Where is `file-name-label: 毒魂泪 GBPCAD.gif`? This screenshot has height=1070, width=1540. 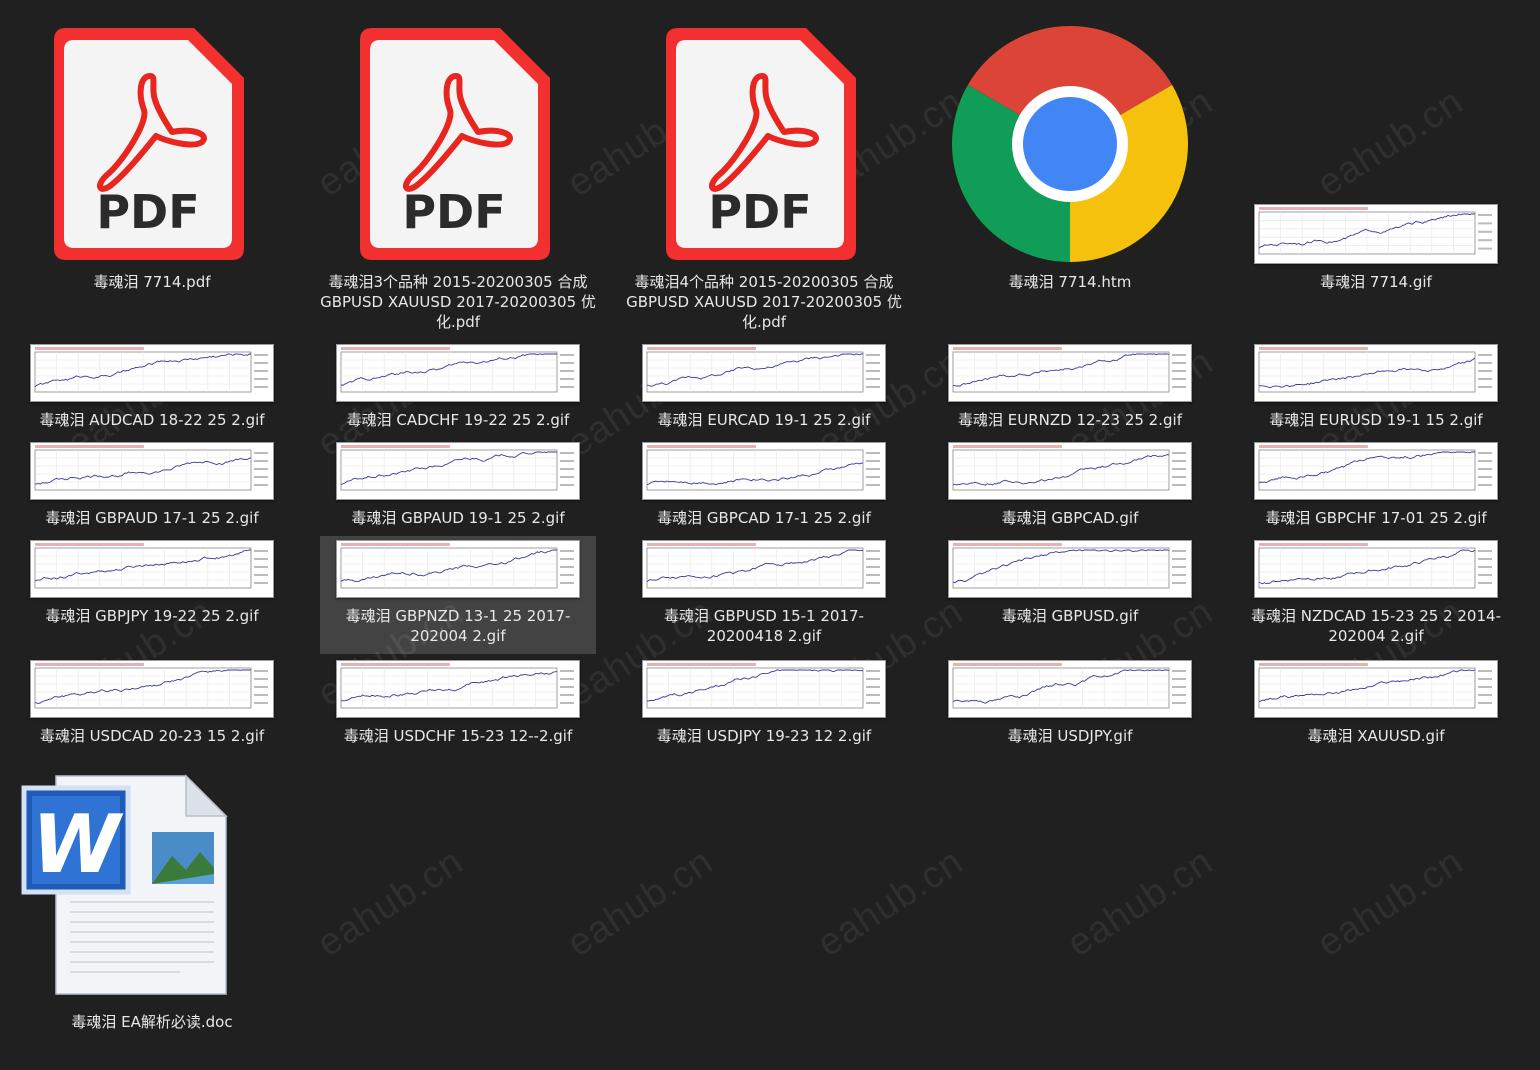 file-name-label: 毒魂泪 GBPCAD.gif is located at coordinates (1070, 518).